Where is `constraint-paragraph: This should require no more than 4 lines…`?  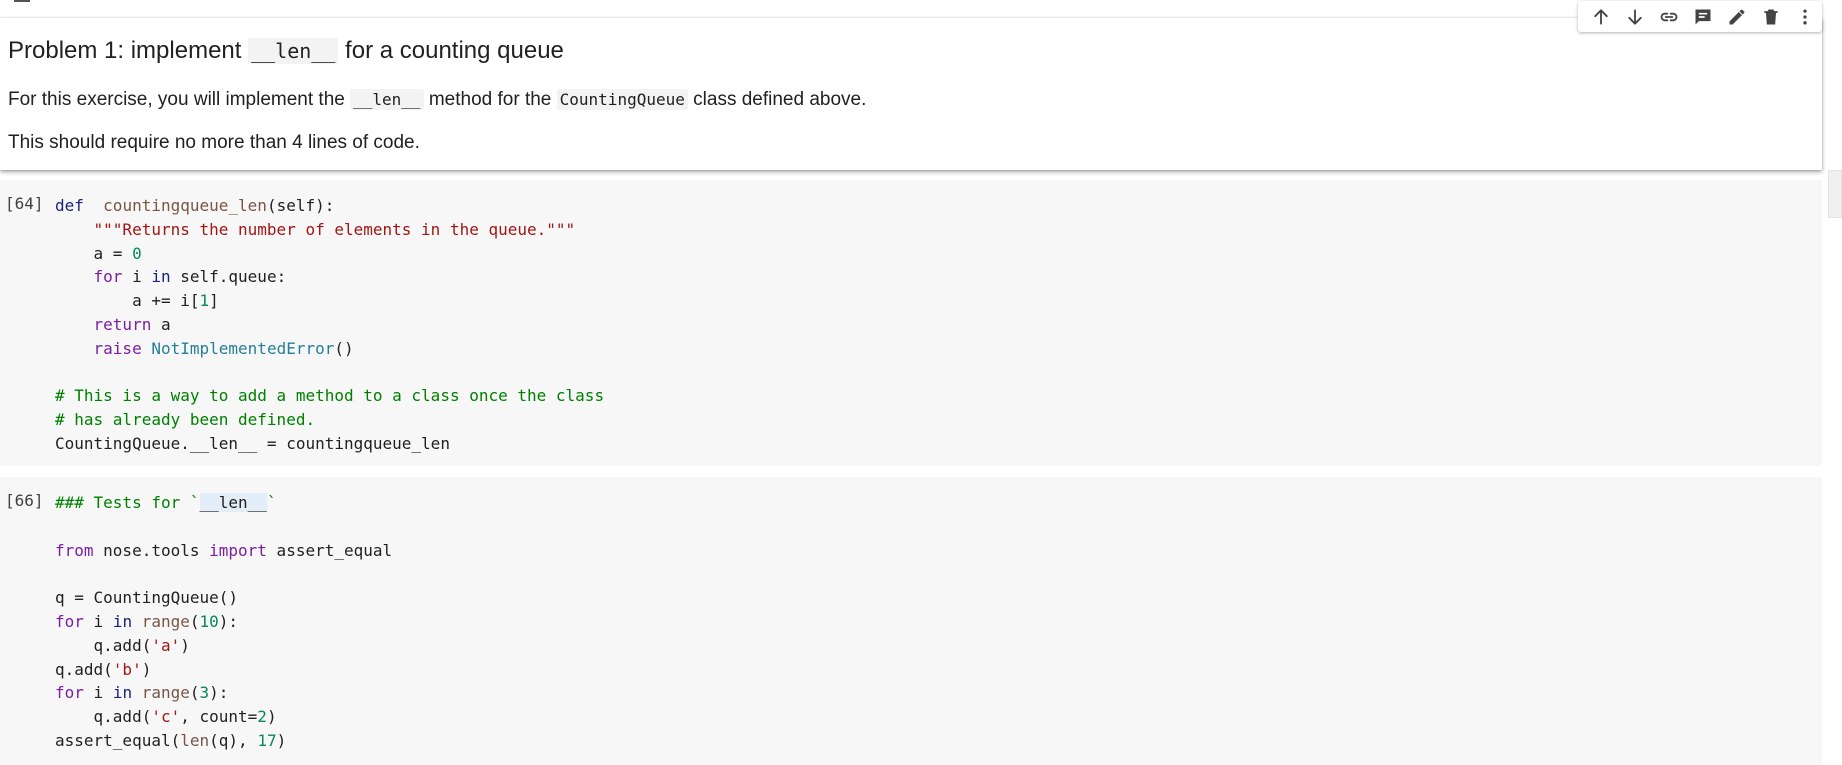 constraint-paragraph: This should require no more than 4 lines… is located at coordinates (214, 142).